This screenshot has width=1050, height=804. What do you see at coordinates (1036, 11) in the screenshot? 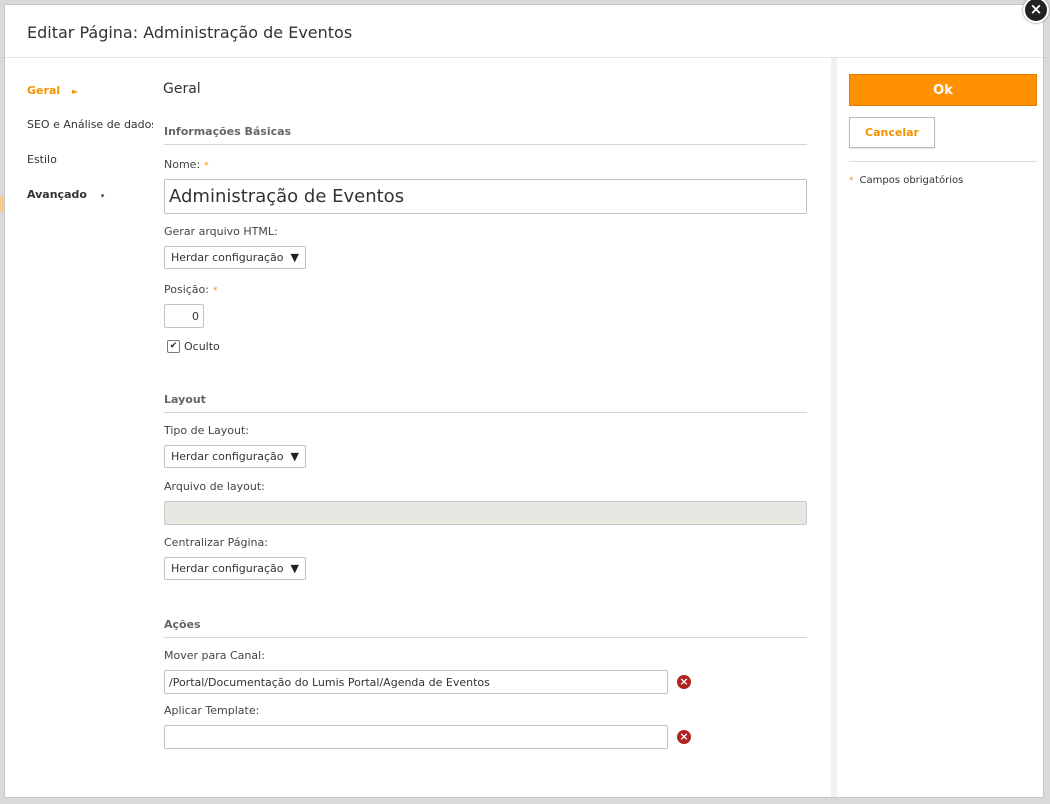
I see `close-icon: ×` at bounding box center [1036, 11].